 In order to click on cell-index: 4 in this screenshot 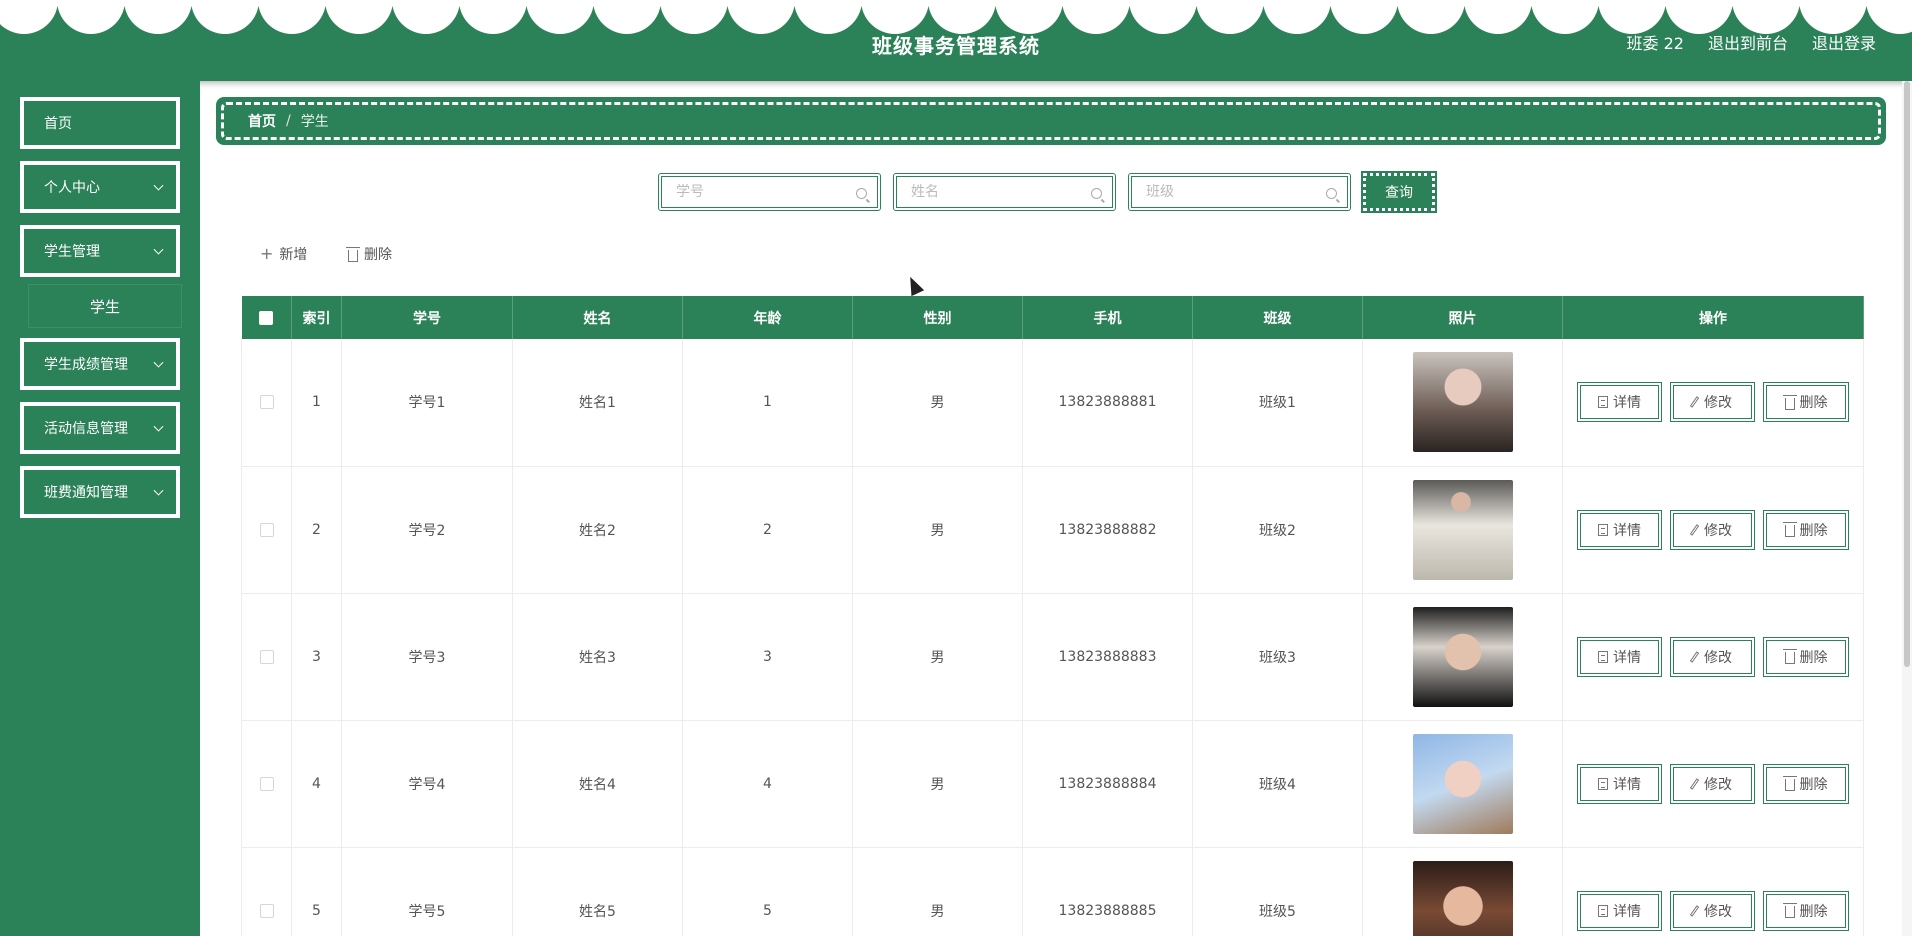, I will do `click(316, 784)`.